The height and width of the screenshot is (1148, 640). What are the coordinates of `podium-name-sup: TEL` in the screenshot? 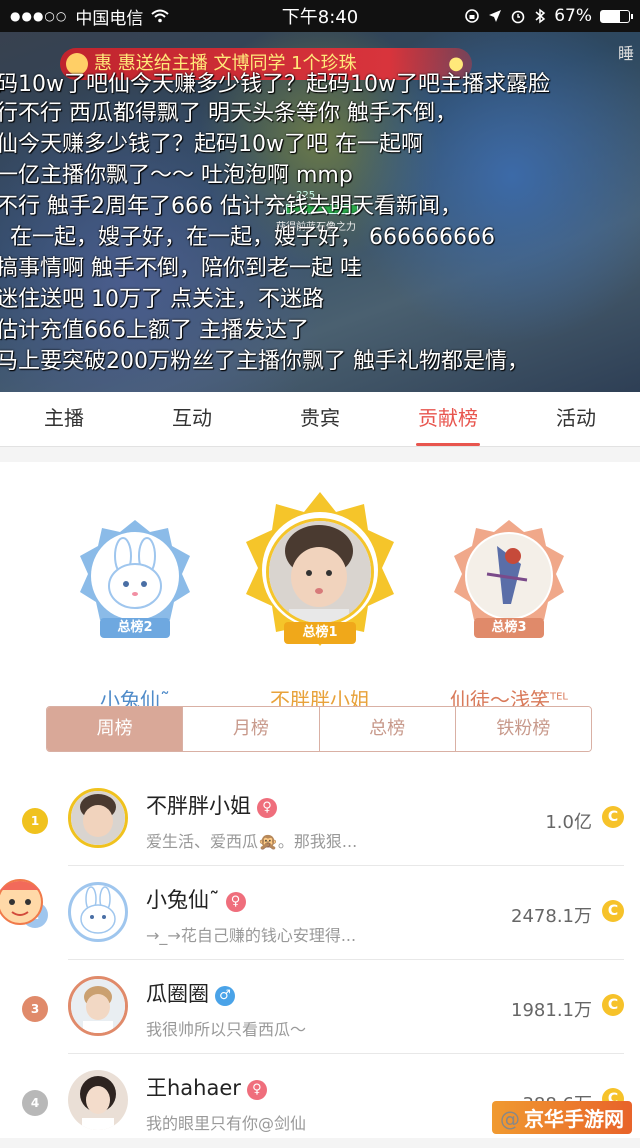 It's located at (559, 697).